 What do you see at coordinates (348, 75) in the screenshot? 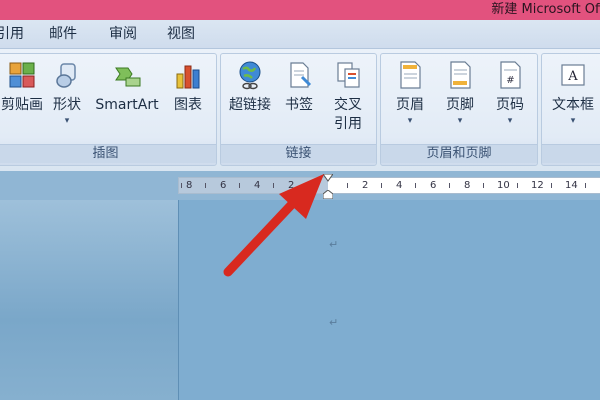
I see `cross-reference-icon` at bounding box center [348, 75].